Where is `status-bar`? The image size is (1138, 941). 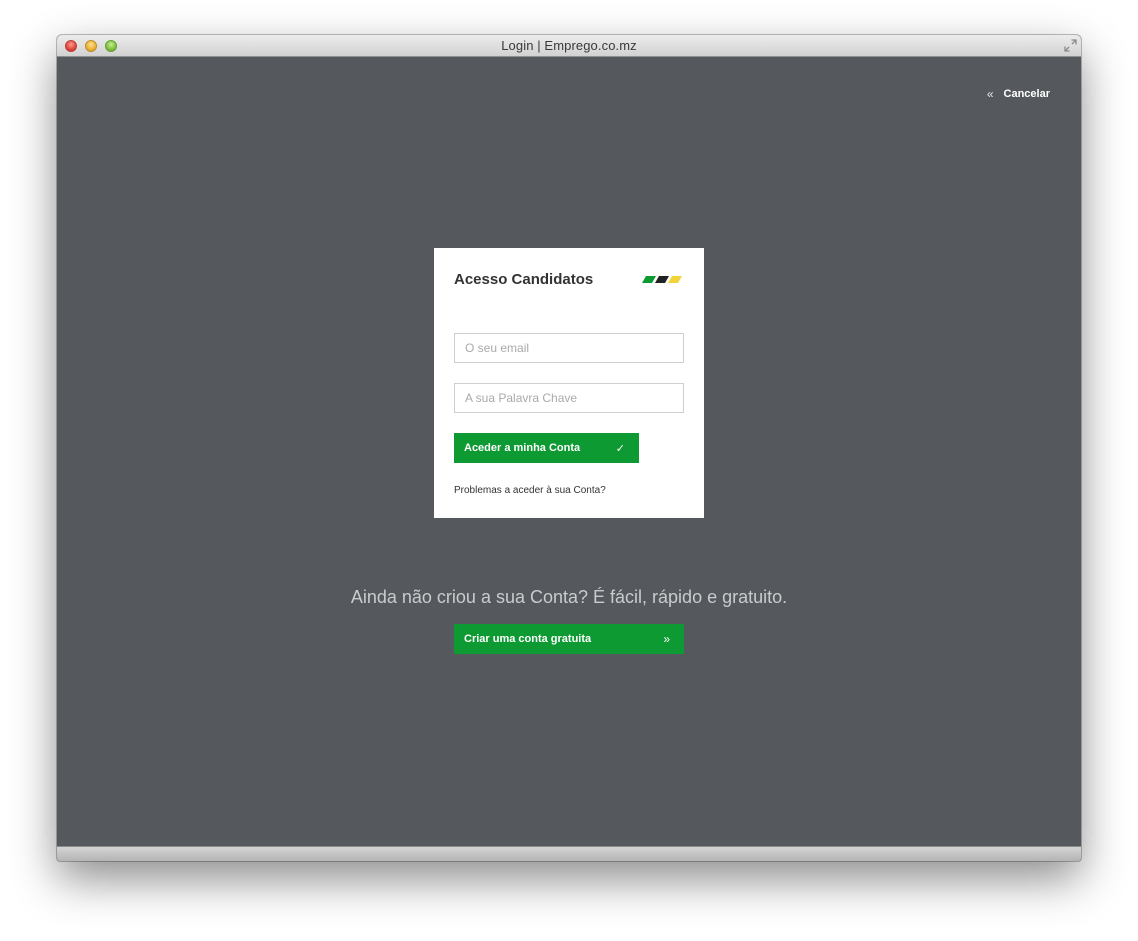 status-bar is located at coordinates (569, 853).